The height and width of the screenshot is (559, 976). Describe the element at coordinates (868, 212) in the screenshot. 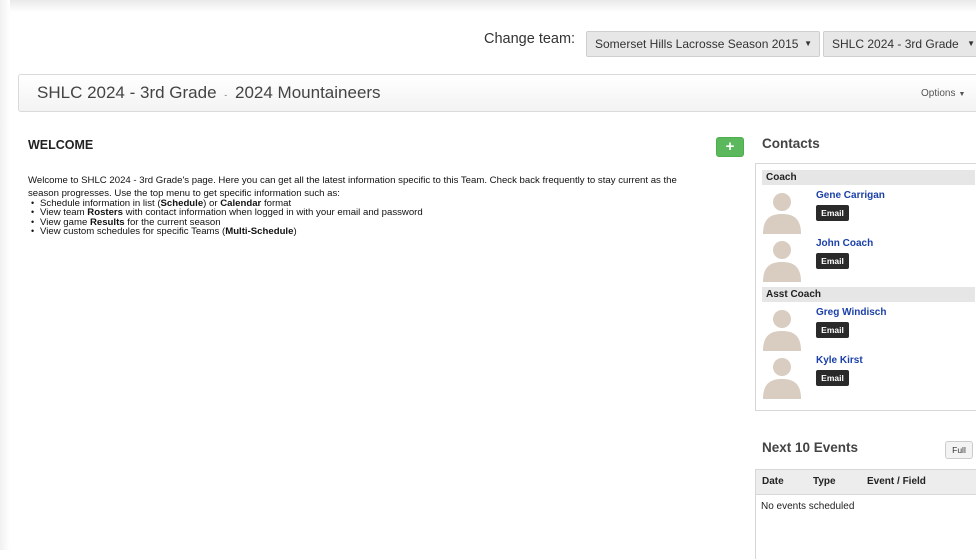

I see `contact-card: Gene Carrigan Email` at that location.